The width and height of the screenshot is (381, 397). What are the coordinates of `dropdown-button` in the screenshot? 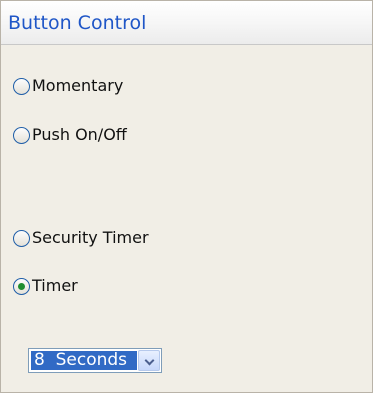 It's located at (149, 360).